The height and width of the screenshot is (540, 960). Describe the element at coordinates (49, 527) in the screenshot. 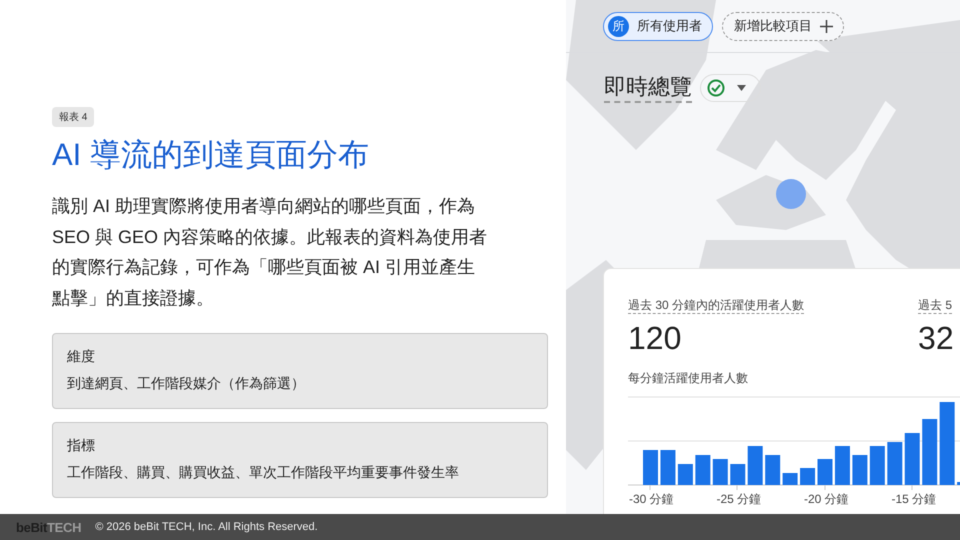

I see `brand-logo: beBitTECH` at that location.